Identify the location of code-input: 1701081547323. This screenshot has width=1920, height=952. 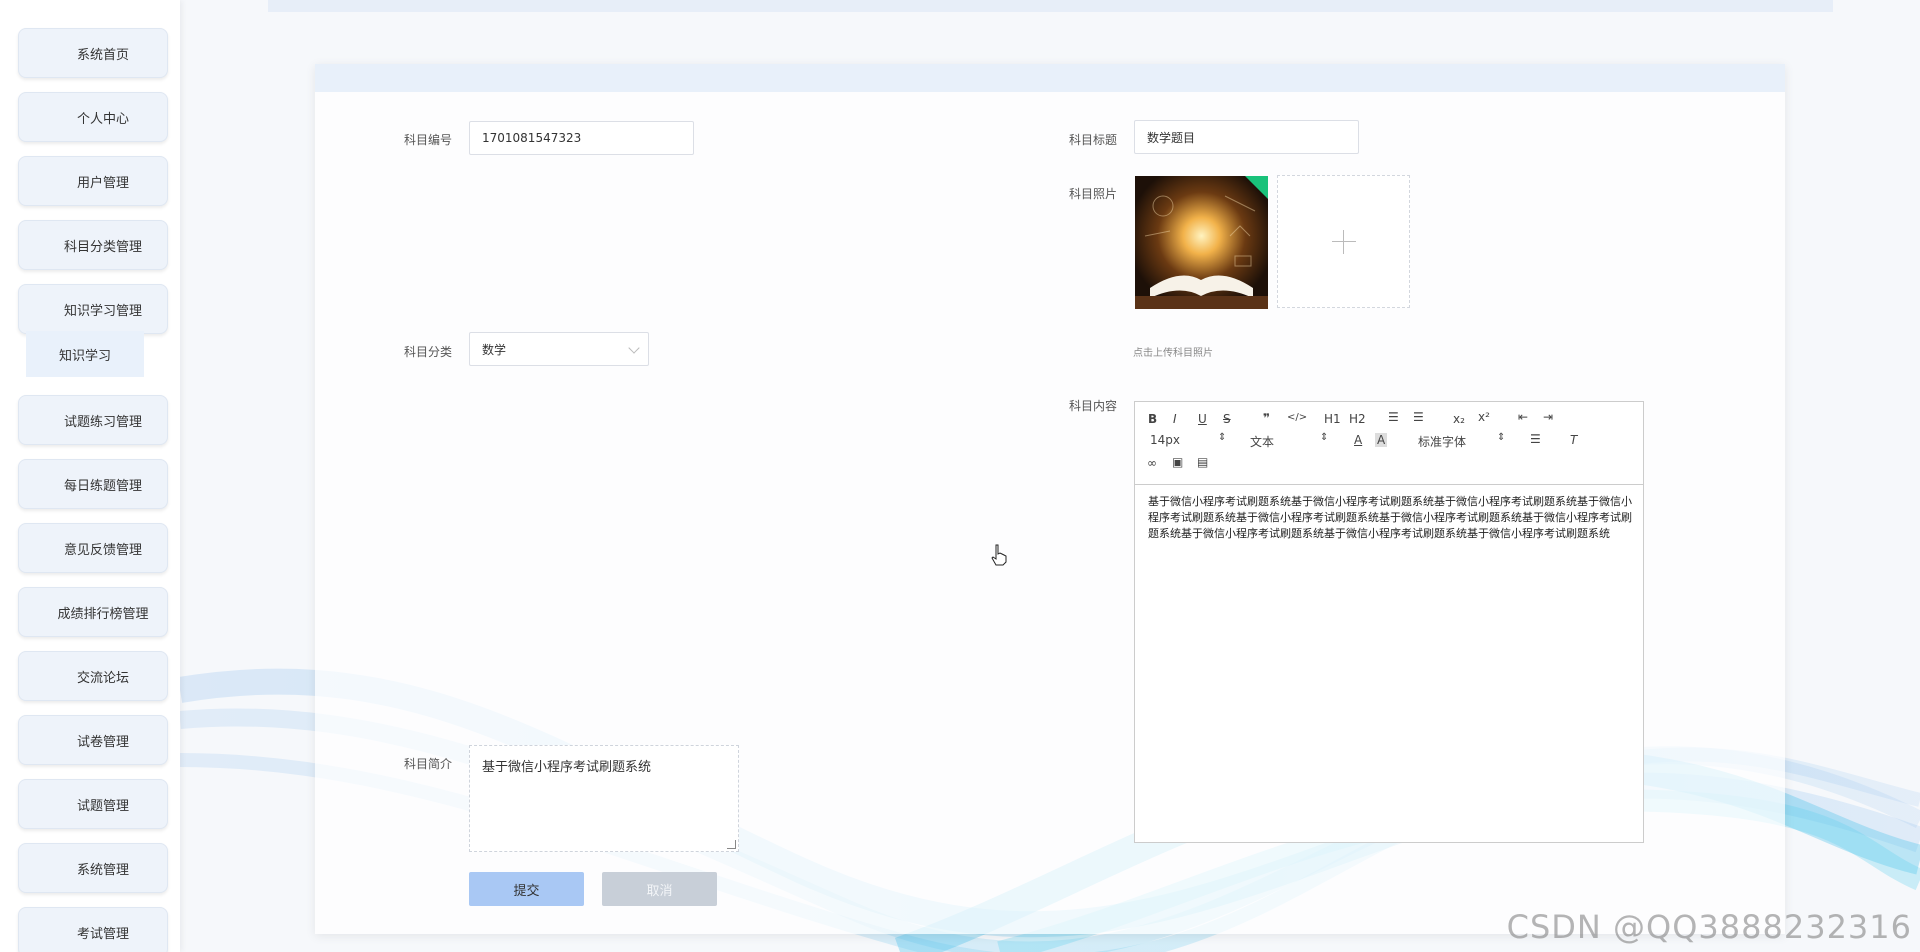
(581, 138).